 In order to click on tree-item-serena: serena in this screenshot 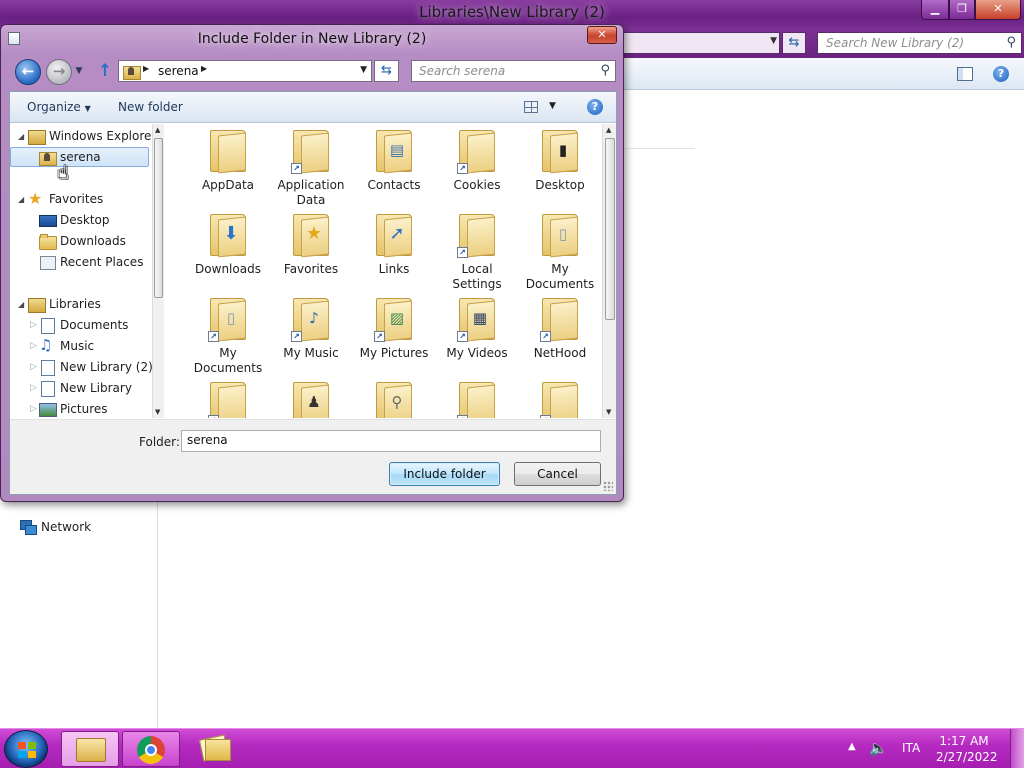, I will do `click(79, 157)`.